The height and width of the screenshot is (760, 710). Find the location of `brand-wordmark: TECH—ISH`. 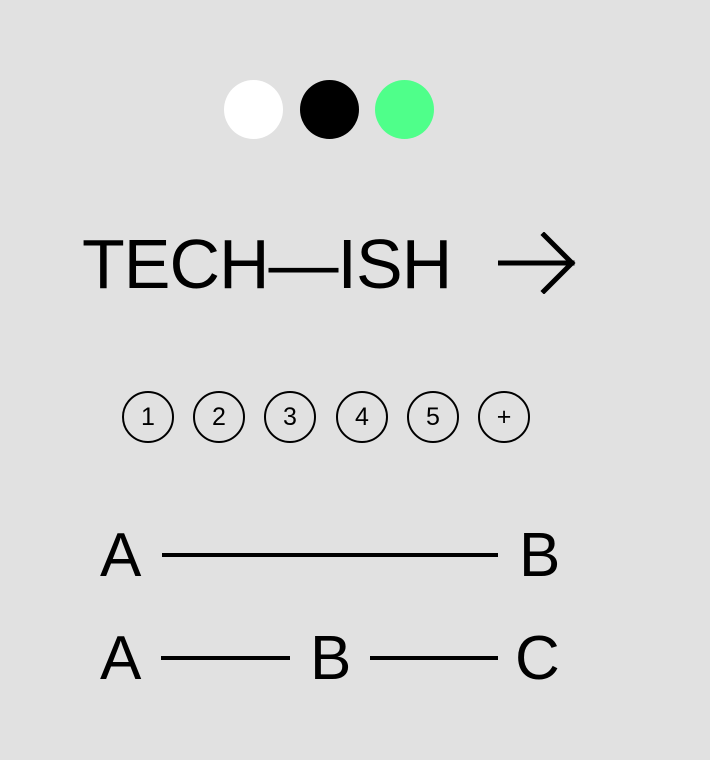

brand-wordmark: TECH—ISH is located at coordinates (267, 264).